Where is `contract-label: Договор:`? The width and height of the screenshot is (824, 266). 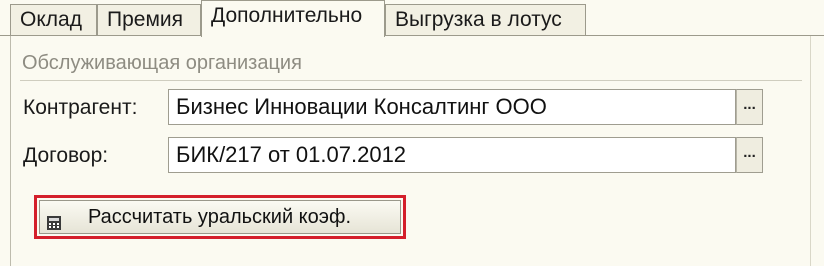 contract-label: Договор: is located at coordinates (66, 155).